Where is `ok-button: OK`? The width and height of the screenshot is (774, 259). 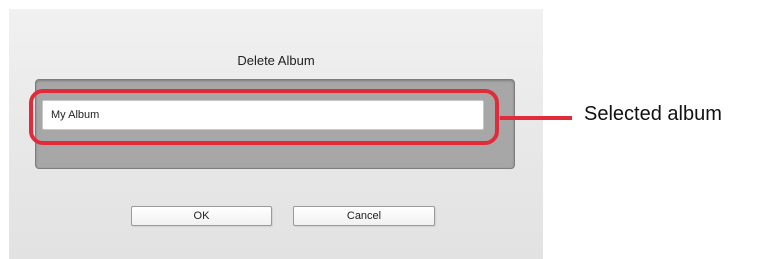
ok-button: OK is located at coordinates (201, 216).